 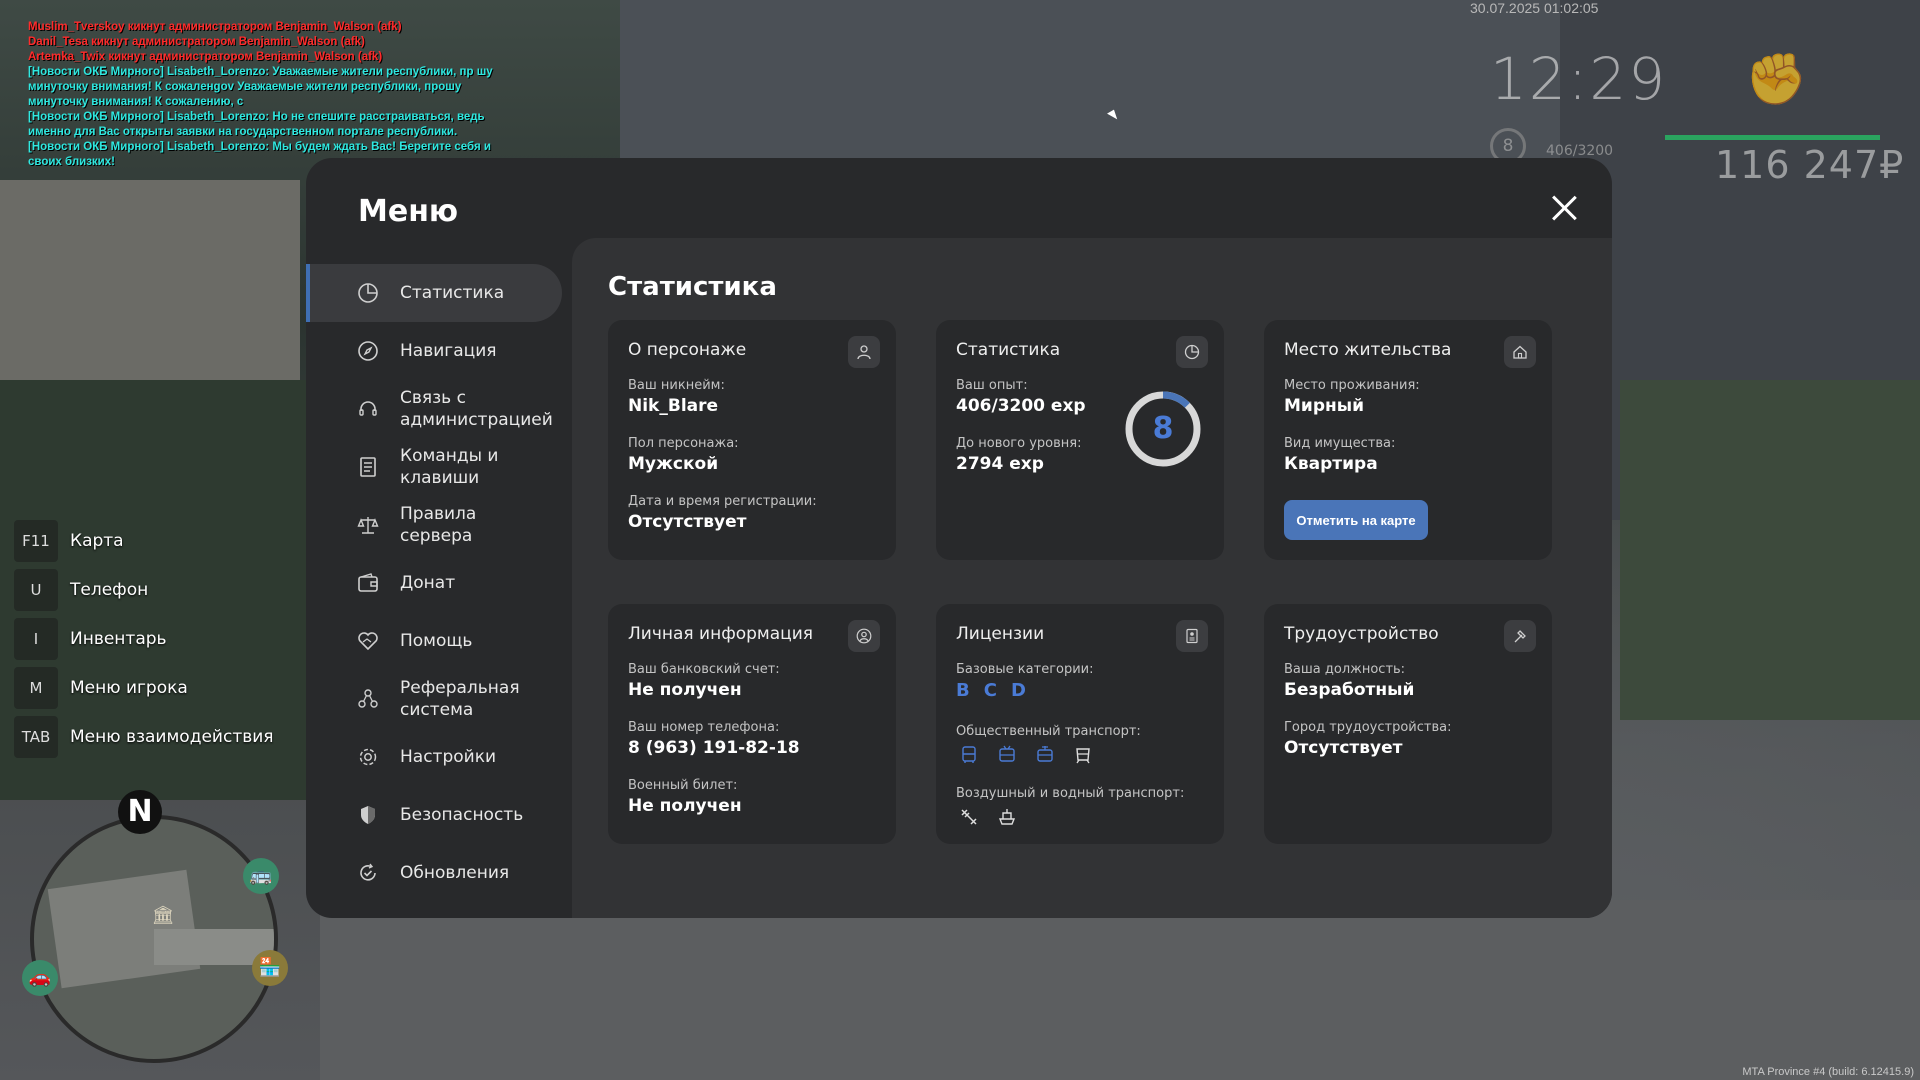 I want to click on hammer-icon, so click(x=1520, y=636).